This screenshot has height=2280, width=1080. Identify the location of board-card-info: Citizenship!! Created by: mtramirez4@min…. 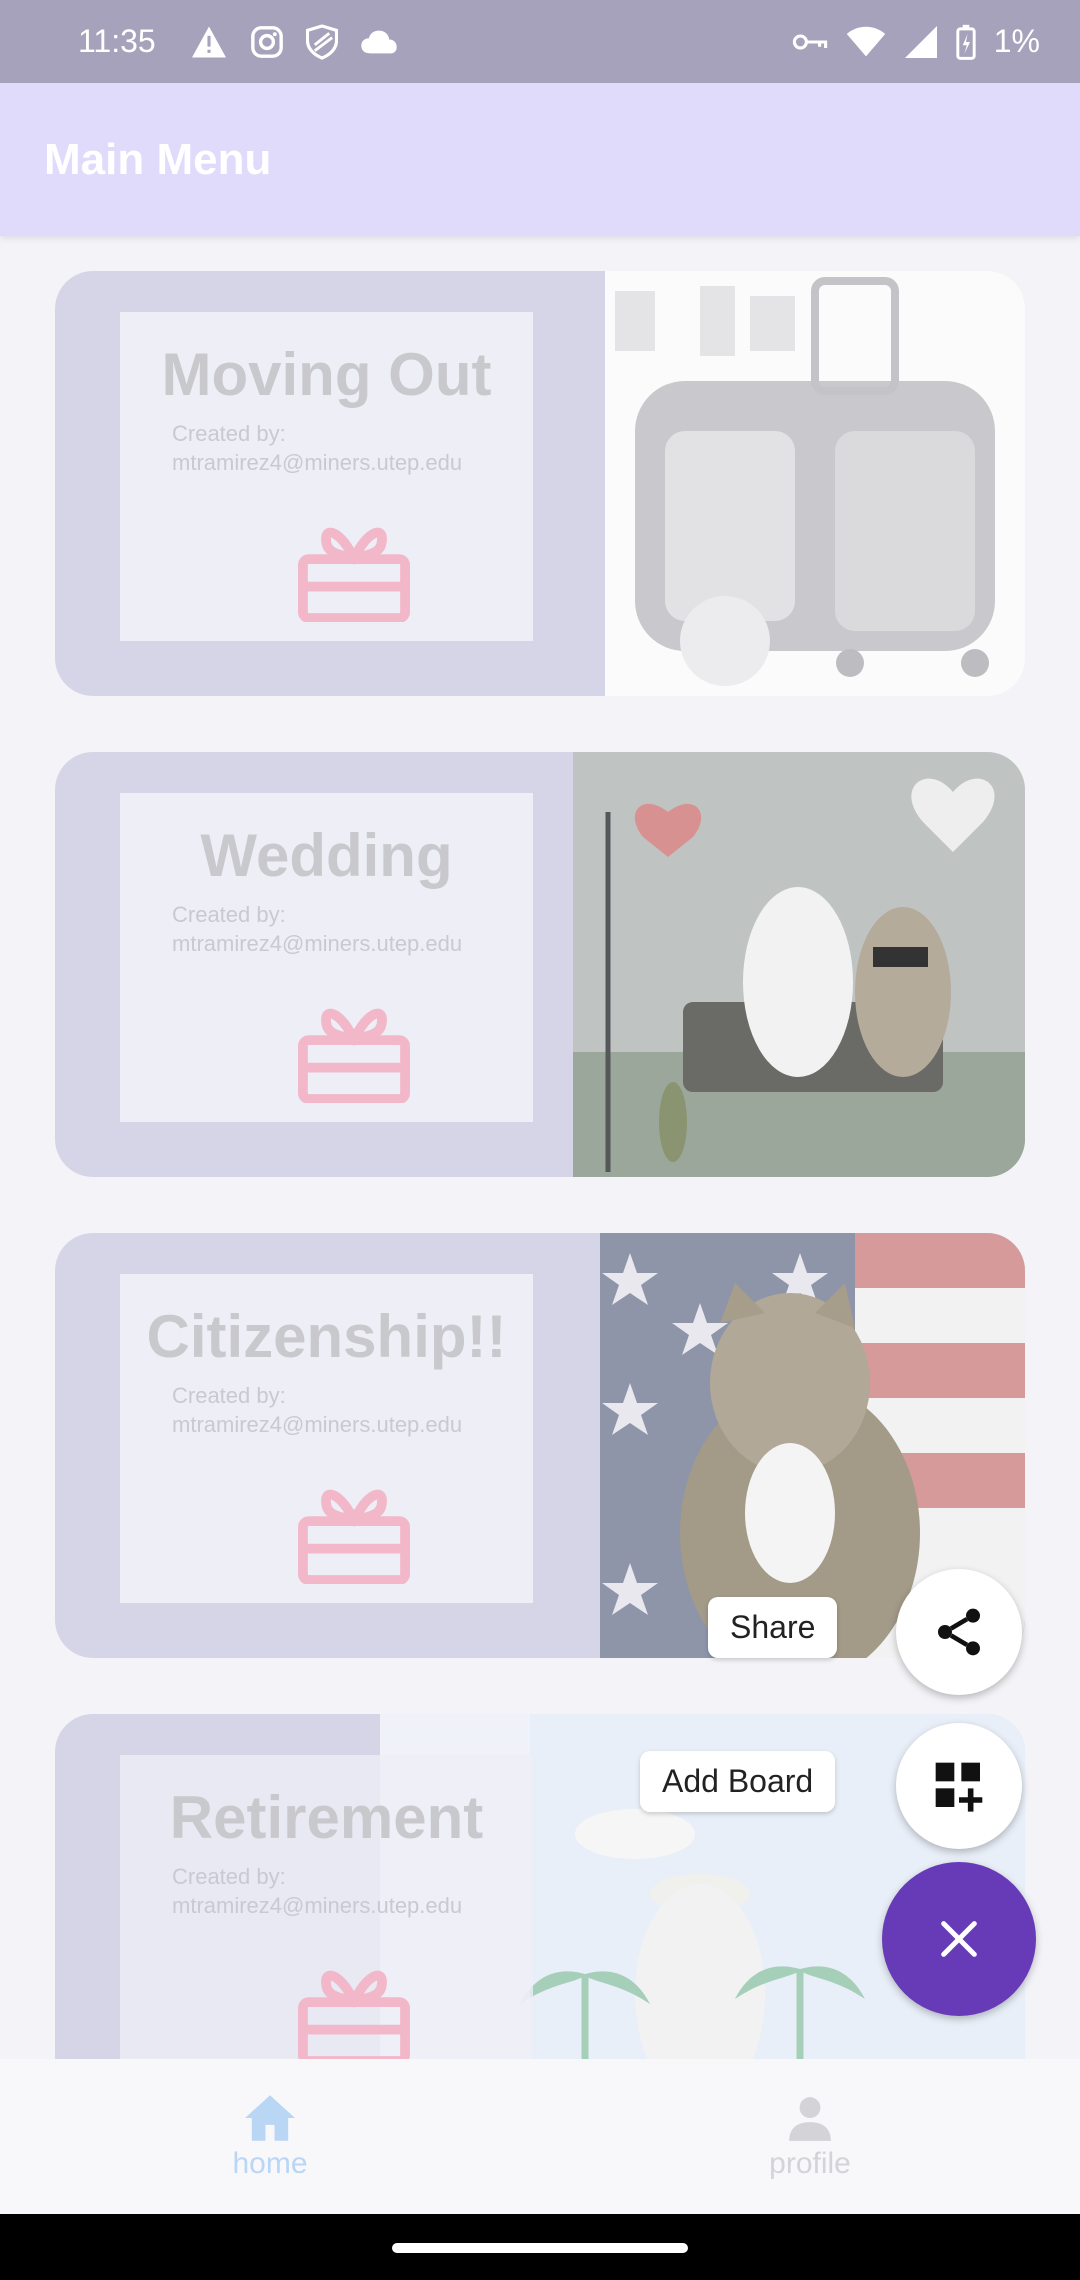
(326, 1438).